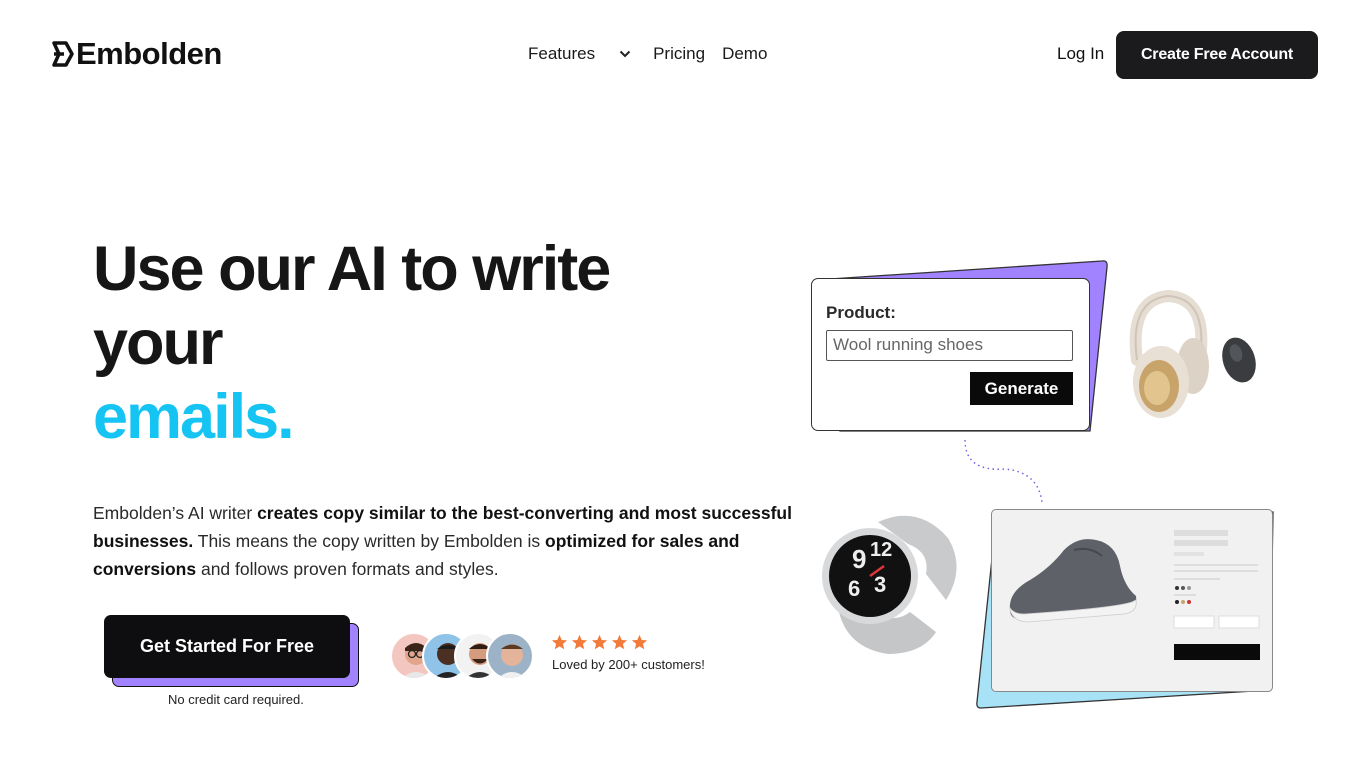  Describe the element at coordinates (1021, 388) in the screenshot. I see `generate-button: Generate` at that location.